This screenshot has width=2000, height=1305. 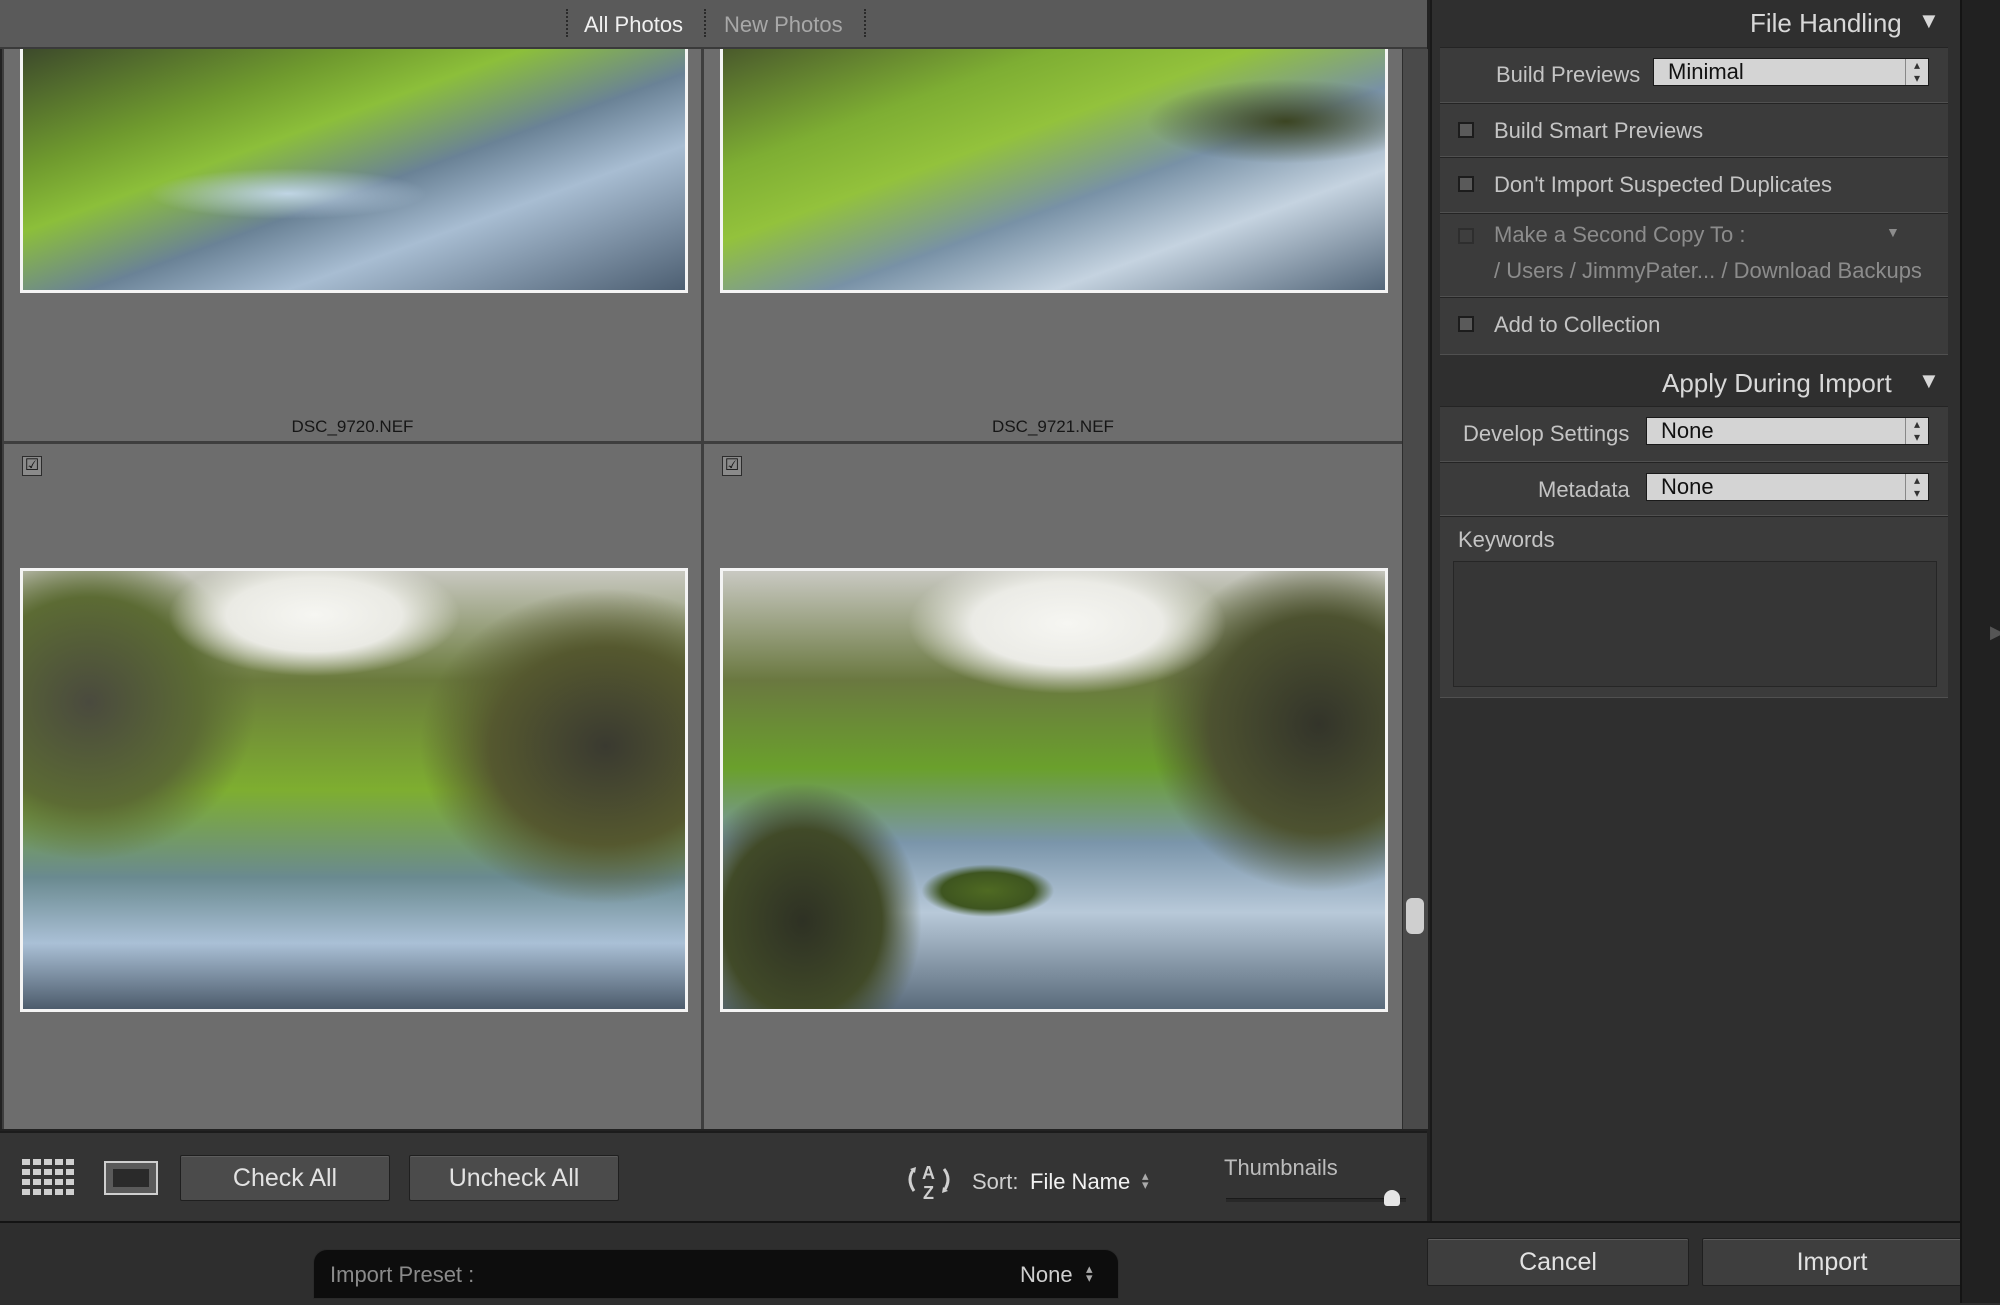 What do you see at coordinates (995, 1181) in the screenshot?
I see `sort-label: Sort:` at bounding box center [995, 1181].